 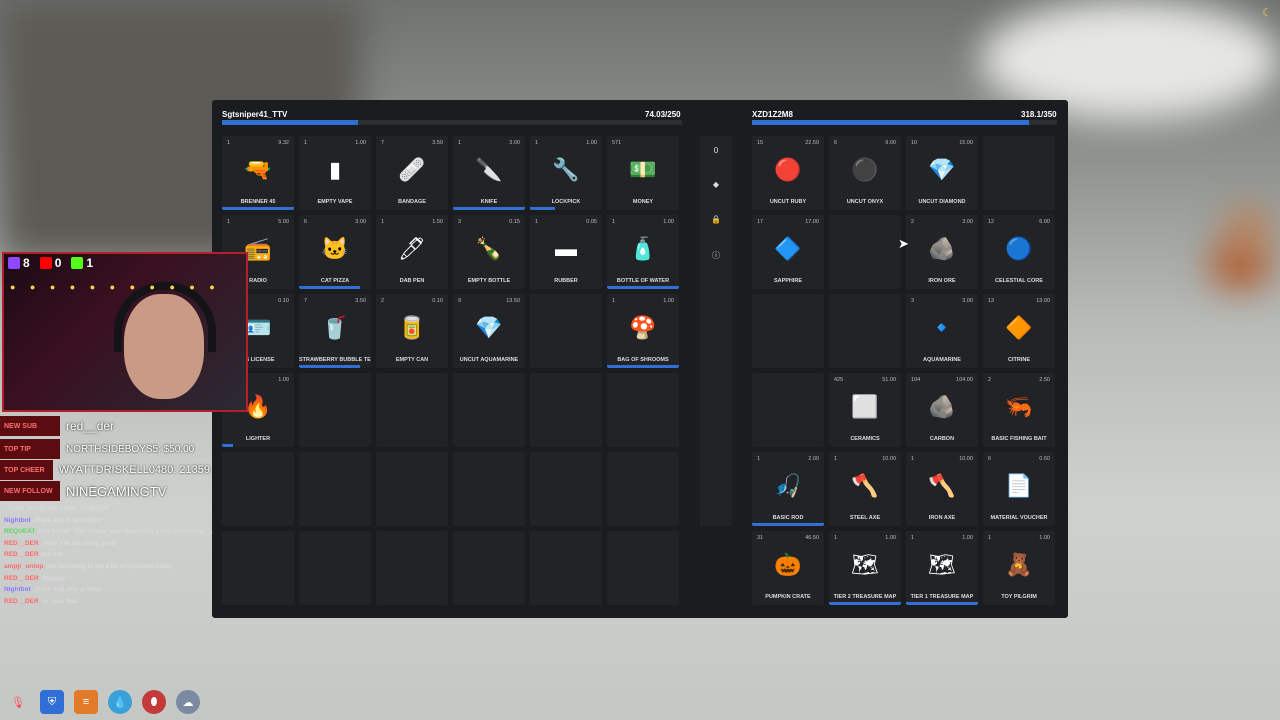 What do you see at coordinates (1019, 410) in the screenshot?
I see `item-slot-basic-fishing-bait: 2 2.50 🦐 BASIC FISHING BAIT` at bounding box center [1019, 410].